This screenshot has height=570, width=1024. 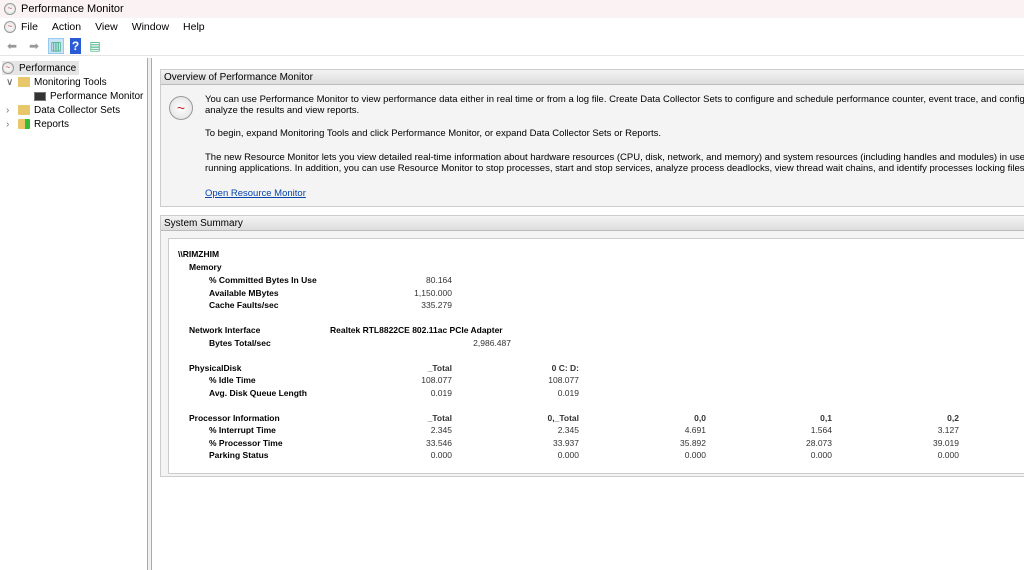 I want to click on counter-value: 80.164, so click(x=439, y=280).